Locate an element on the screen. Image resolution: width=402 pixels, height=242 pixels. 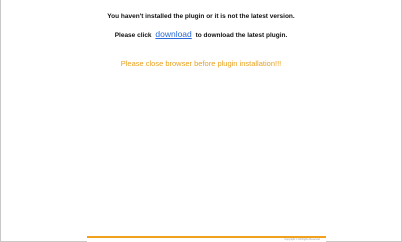
instruction-suffix: to download the latest plugin. is located at coordinates (241, 35).